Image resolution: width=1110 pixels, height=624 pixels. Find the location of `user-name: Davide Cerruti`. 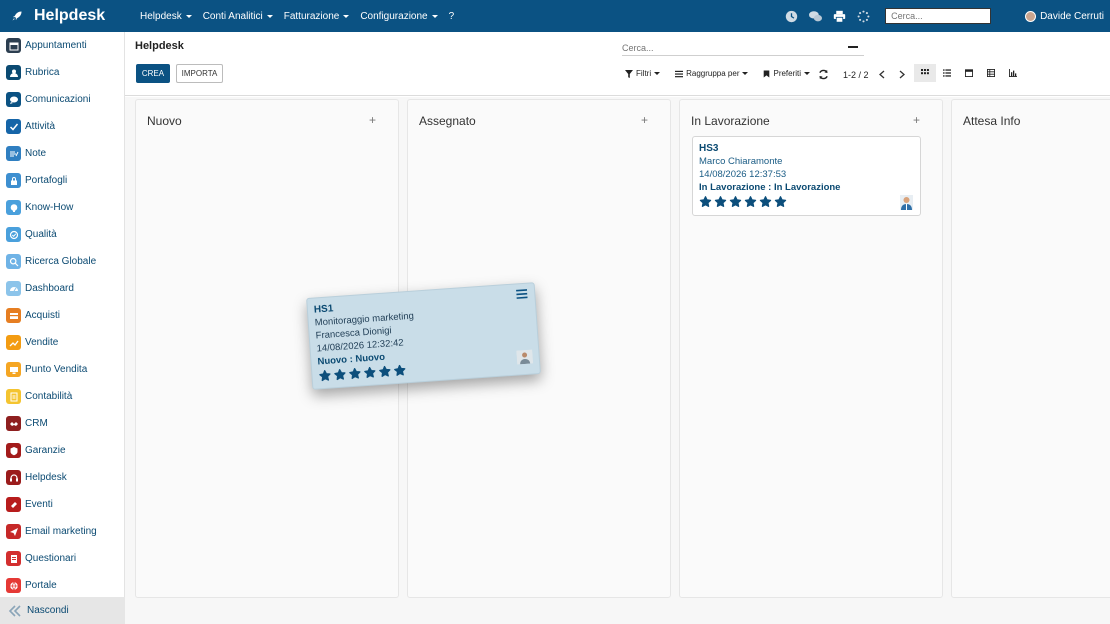

user-name: Davide Cerruti is located at coordinates (1072, 16).